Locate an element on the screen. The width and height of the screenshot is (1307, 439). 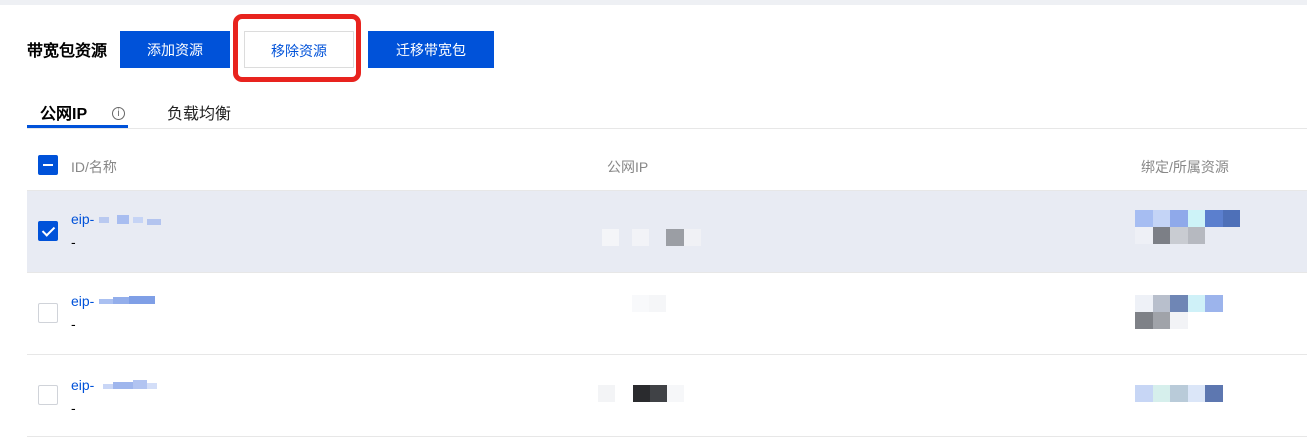
add-resource-button: 添加资源 is located at coordinates (175, 49).